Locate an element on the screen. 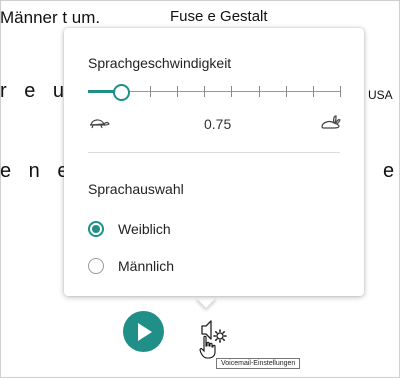 The width and height of the screenshot is (400, 378). radio-female is located at coordinates (96, 229).